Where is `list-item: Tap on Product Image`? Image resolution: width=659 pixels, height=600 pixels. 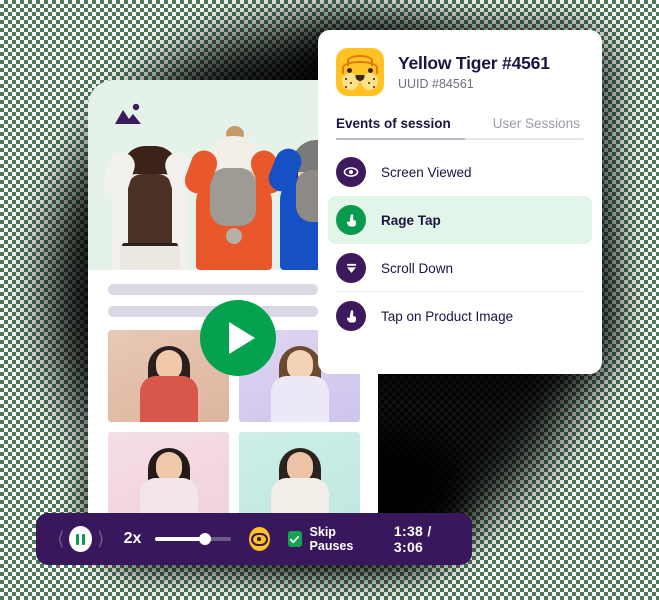 list-item: Tap on Product Image is located at coordinates (460, 316).